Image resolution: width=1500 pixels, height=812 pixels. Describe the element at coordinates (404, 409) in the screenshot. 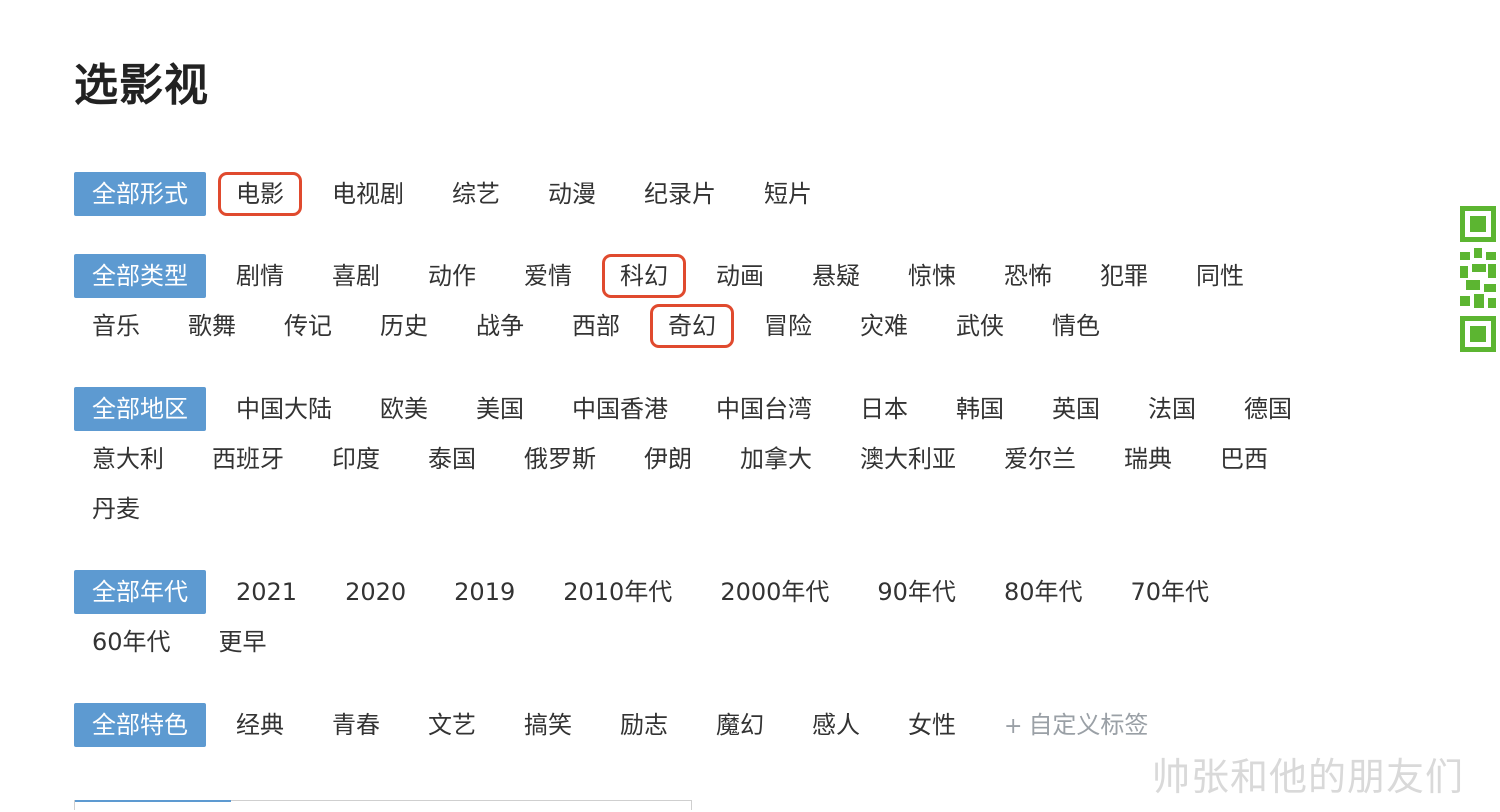

I see `filter-option-region: 欧美` at that location.